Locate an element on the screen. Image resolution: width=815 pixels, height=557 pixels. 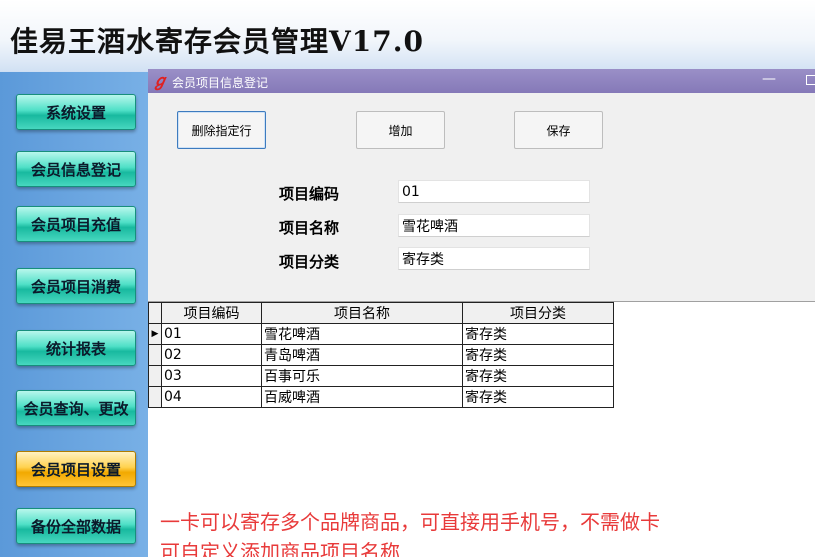
item-code-label: 项目编码 is located at coordinates (309, 194).